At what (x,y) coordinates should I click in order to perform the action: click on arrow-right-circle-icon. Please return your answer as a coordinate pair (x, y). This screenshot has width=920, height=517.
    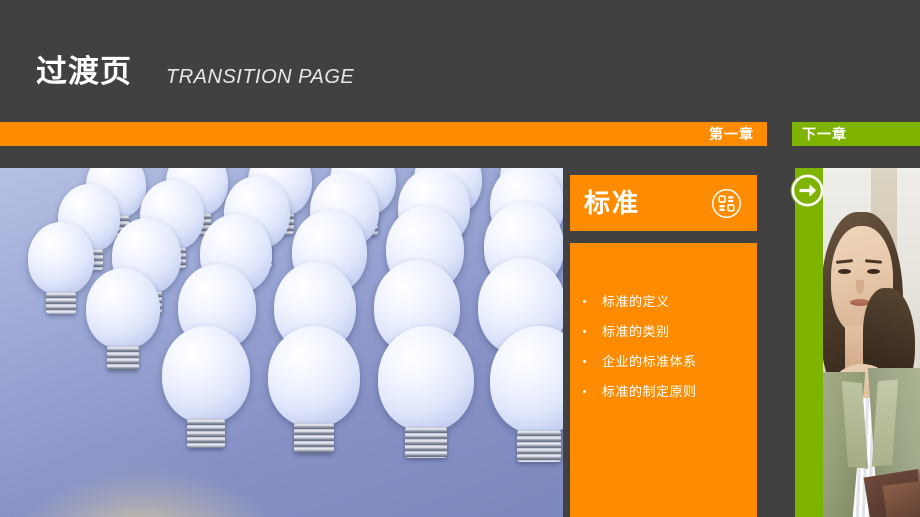
    Looking at the image, I should click on (807, 190).